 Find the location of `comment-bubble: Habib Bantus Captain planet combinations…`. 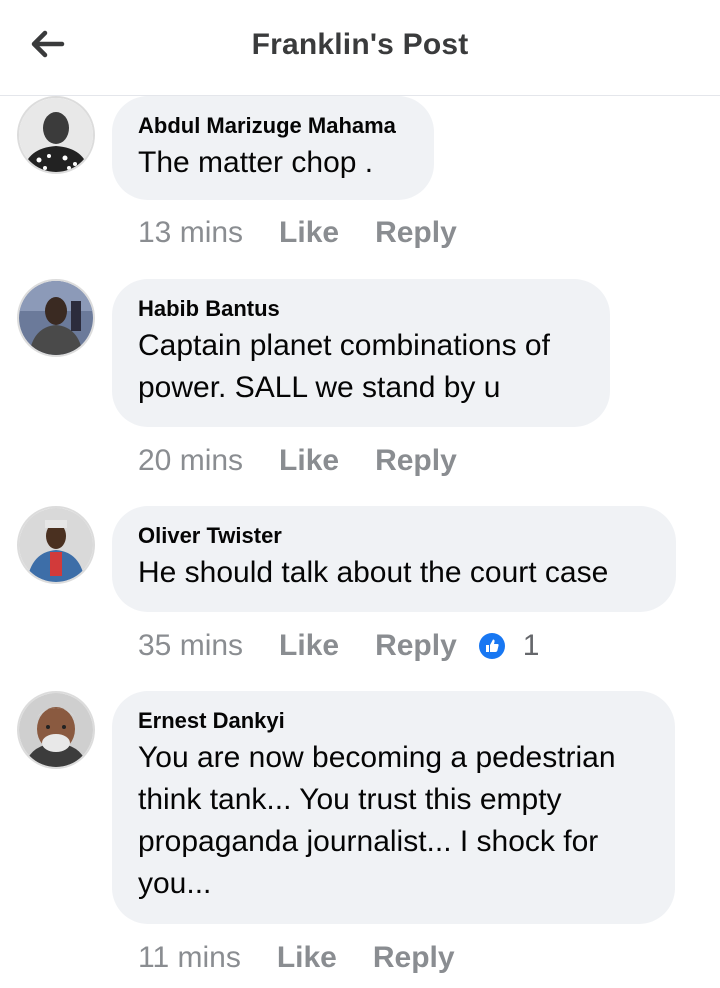

comment-bubble: Habib Bantus Captain planet combinations… is located at coordinates (361, 353).